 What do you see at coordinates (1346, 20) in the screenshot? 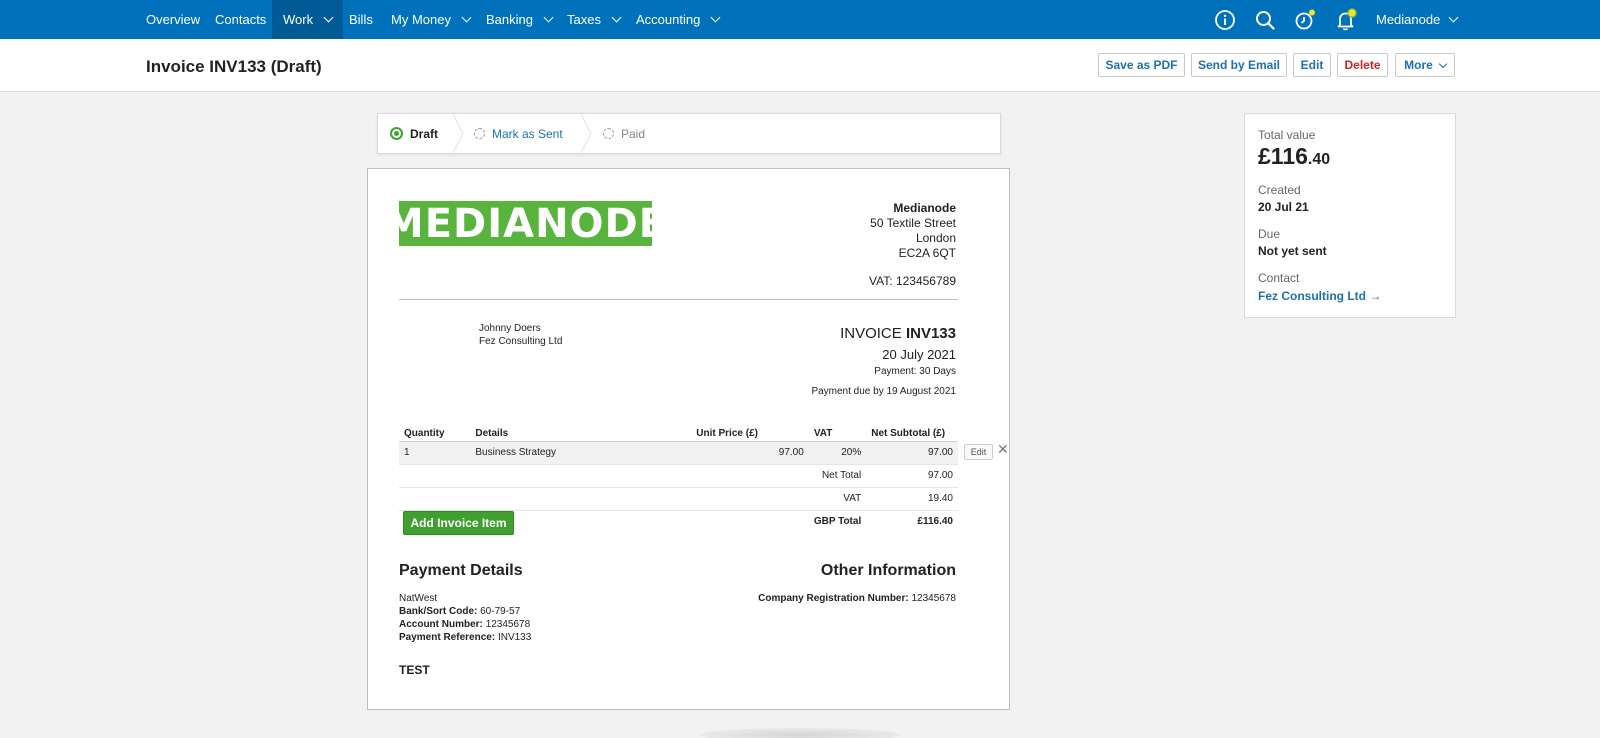
I see `notifications-bell-icon` at bounding box center [1346, 20].